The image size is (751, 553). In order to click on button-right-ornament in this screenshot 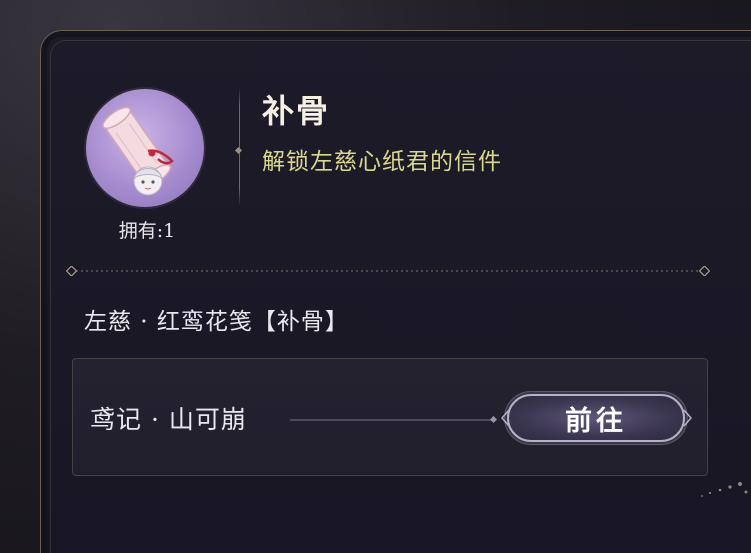, I will do `click(687, 418)`.